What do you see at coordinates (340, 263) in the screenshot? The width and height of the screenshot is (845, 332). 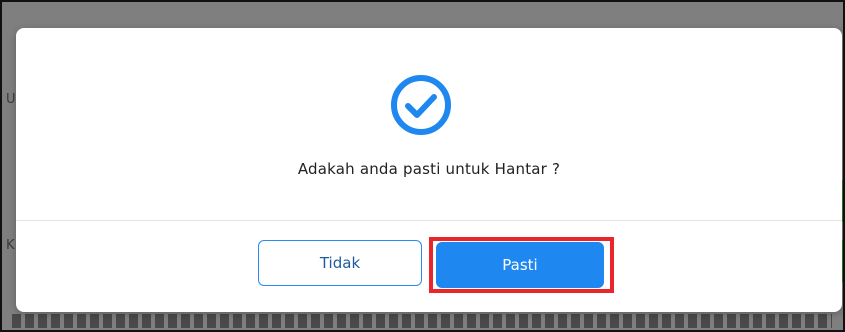 I see `cancel-button: Tidak` at bounding box center [340, 263].